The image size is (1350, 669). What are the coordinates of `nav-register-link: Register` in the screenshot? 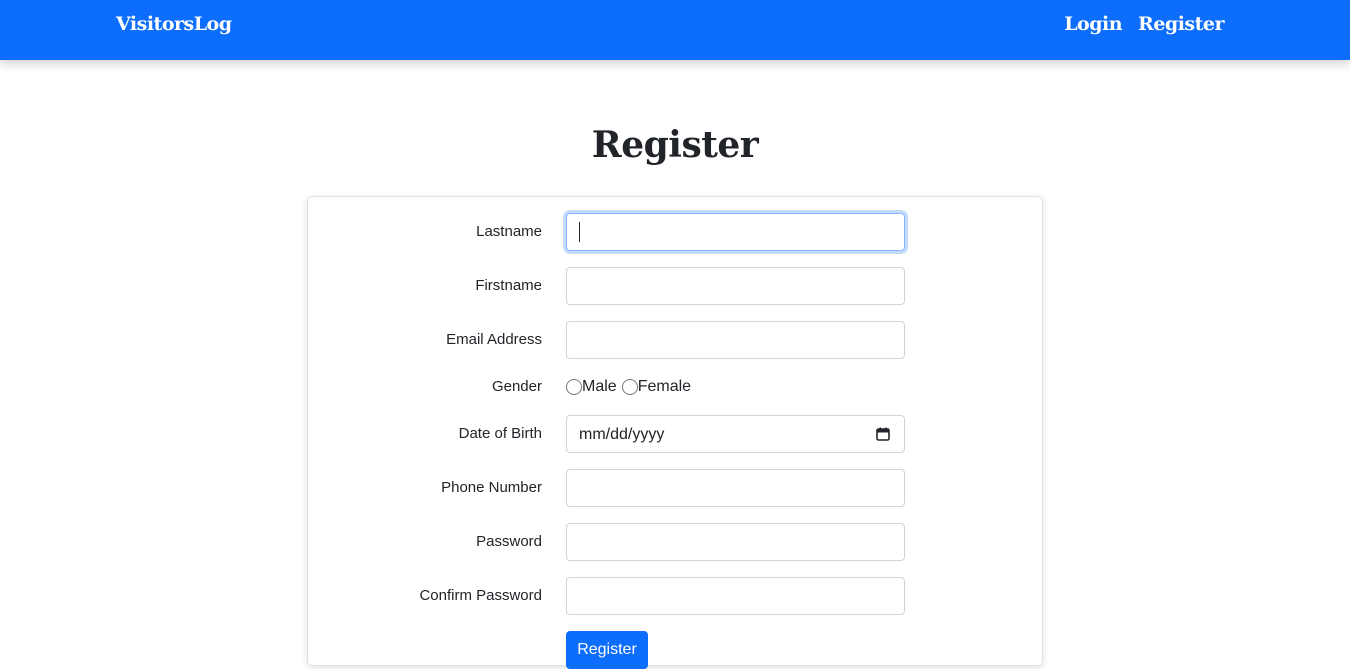 It's located at (1181, 24).